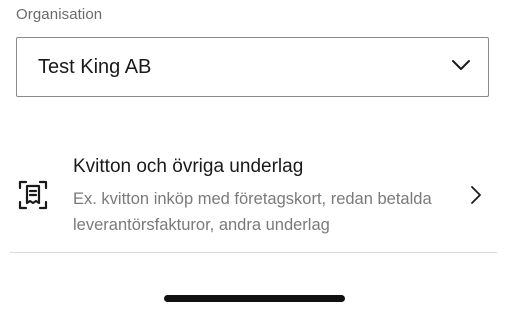 This screenshot has height=313, width=507. Describe the element at coordinates (59, 14) in the screenshot. I see `organisation-label: Organisation` at that location.